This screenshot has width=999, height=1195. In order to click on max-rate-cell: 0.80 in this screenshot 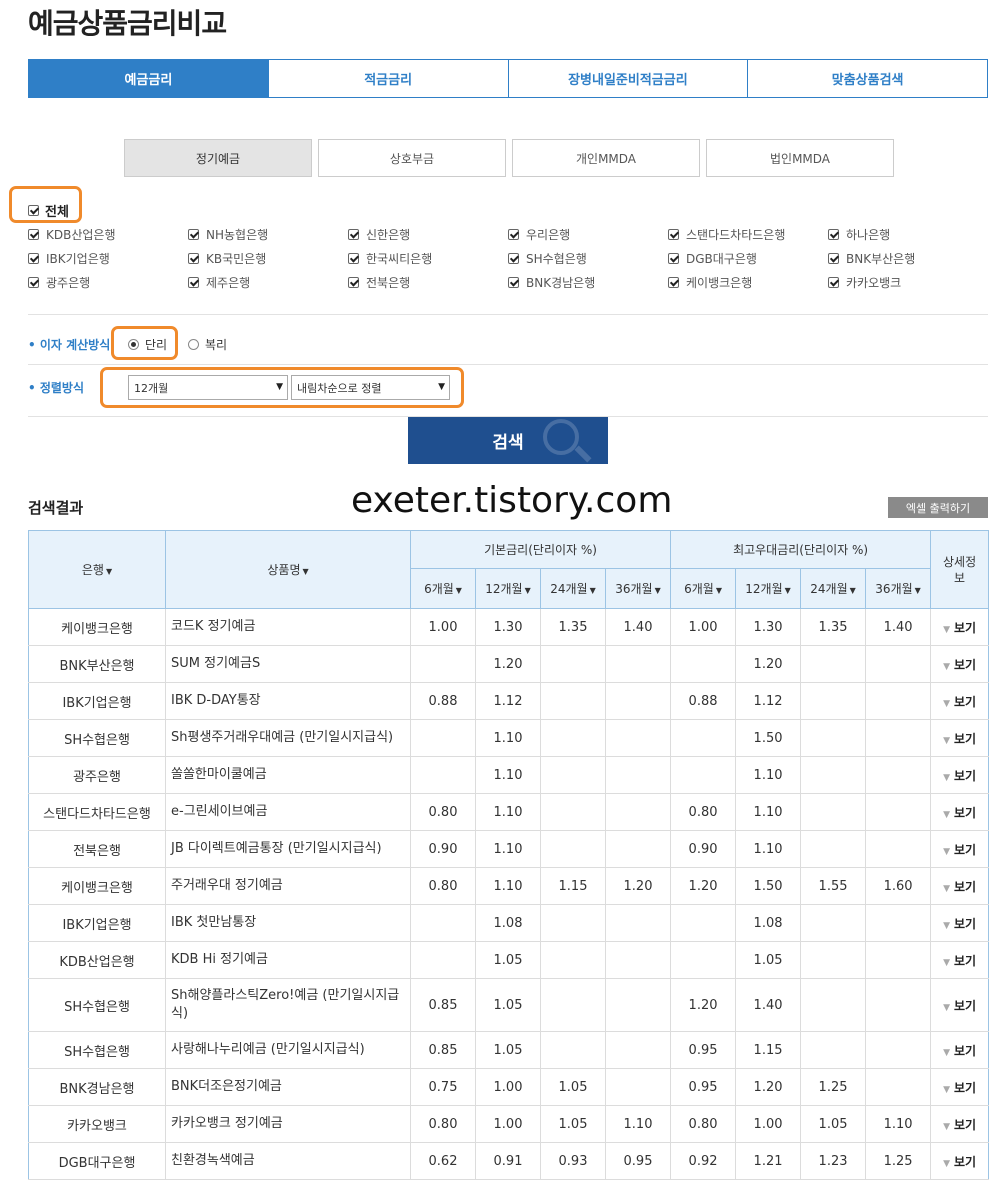, I will do `click(703, 812)`.